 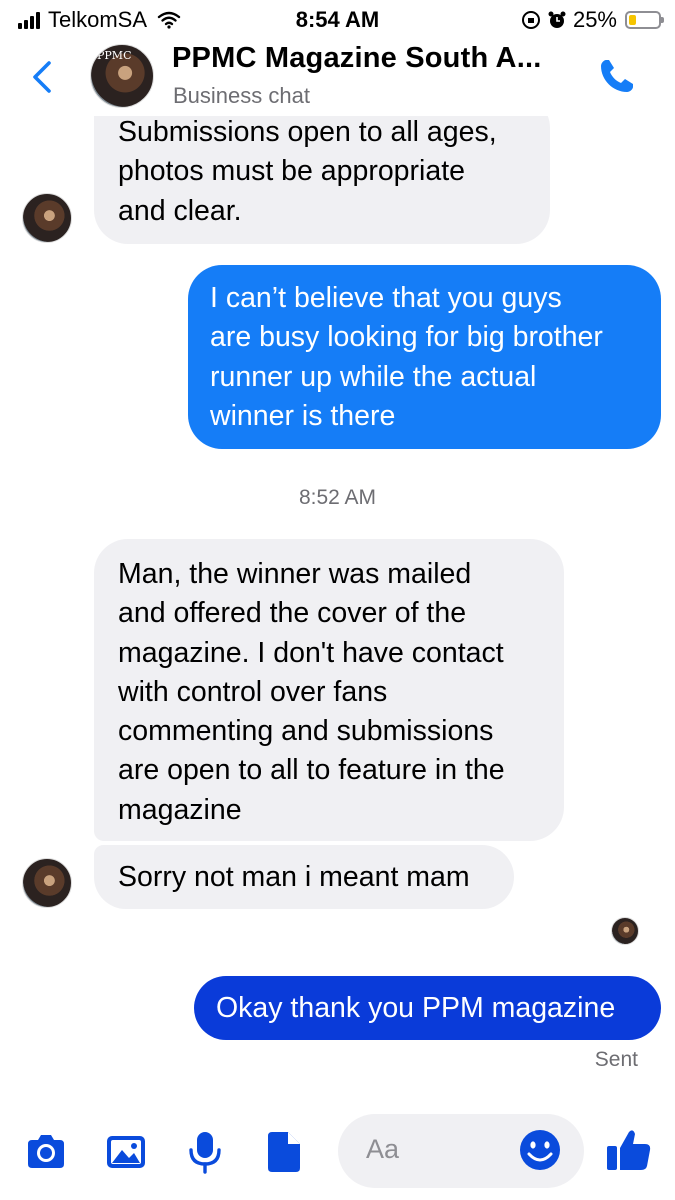 What do you see at coordinates (42, 77) in the screenshot?
I see `back-chevron-icon` at bounding box center [42, 77].